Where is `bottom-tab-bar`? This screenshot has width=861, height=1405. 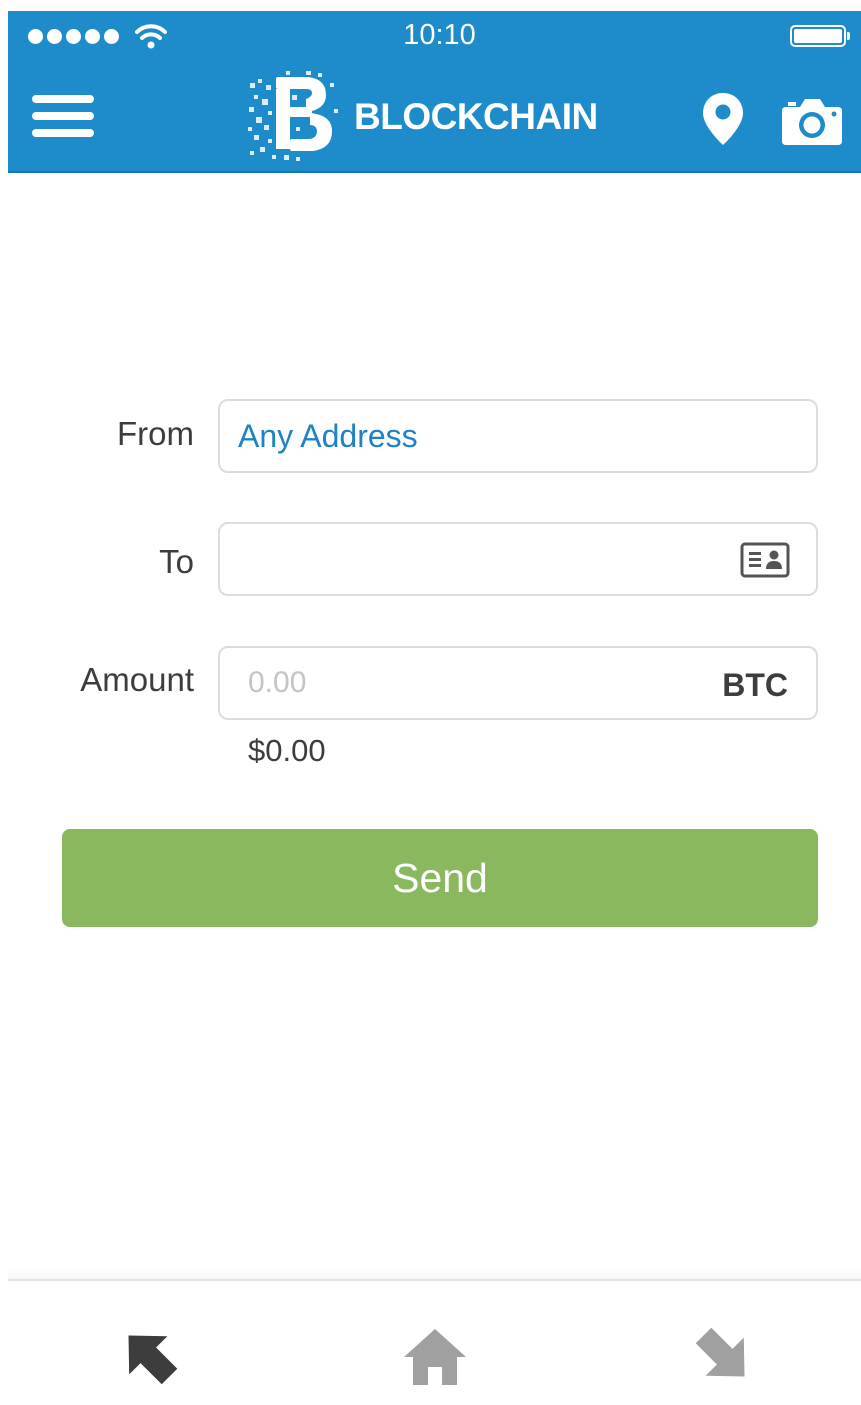
bottom-tab-bar is located at coordinates (434, 1337).